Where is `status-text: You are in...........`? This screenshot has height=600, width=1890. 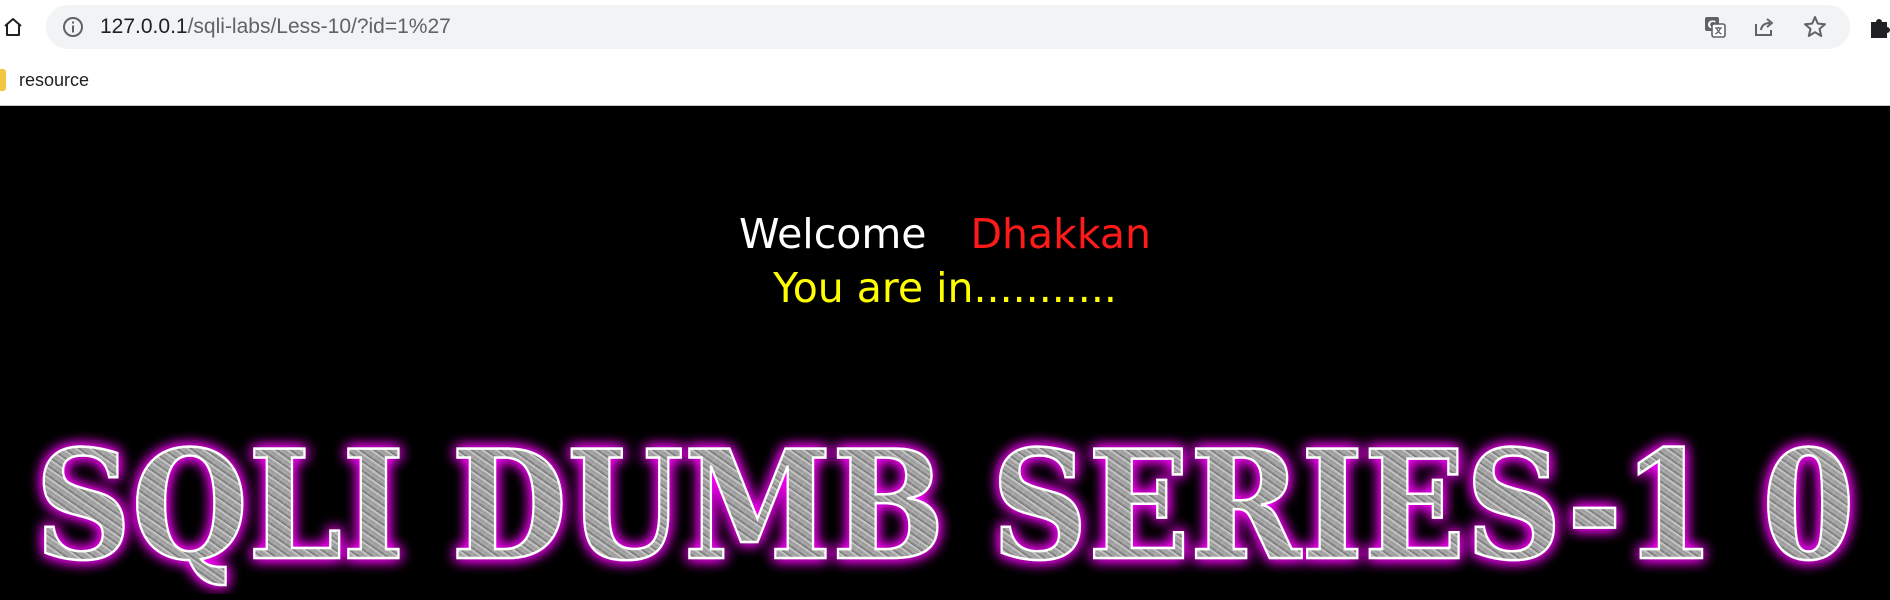 status-text: You are in........... is located at coordinates (945, 288).